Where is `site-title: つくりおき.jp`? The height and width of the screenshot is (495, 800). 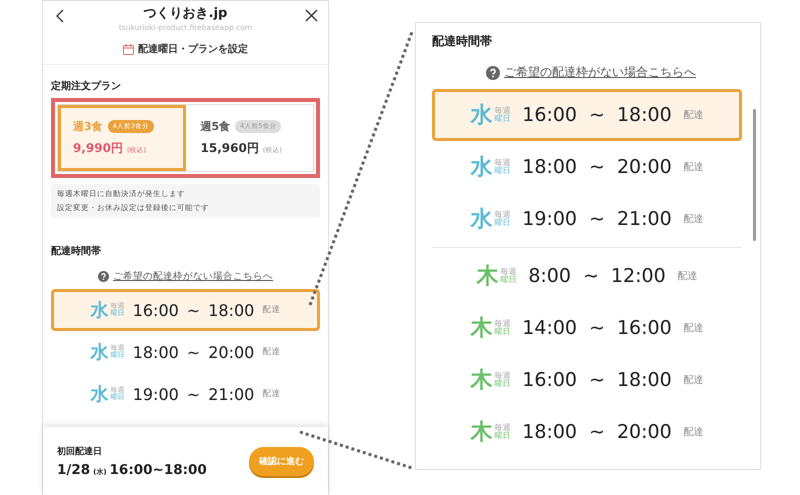 site-title: つくりおき.jp is located at coordinates (186, 13).